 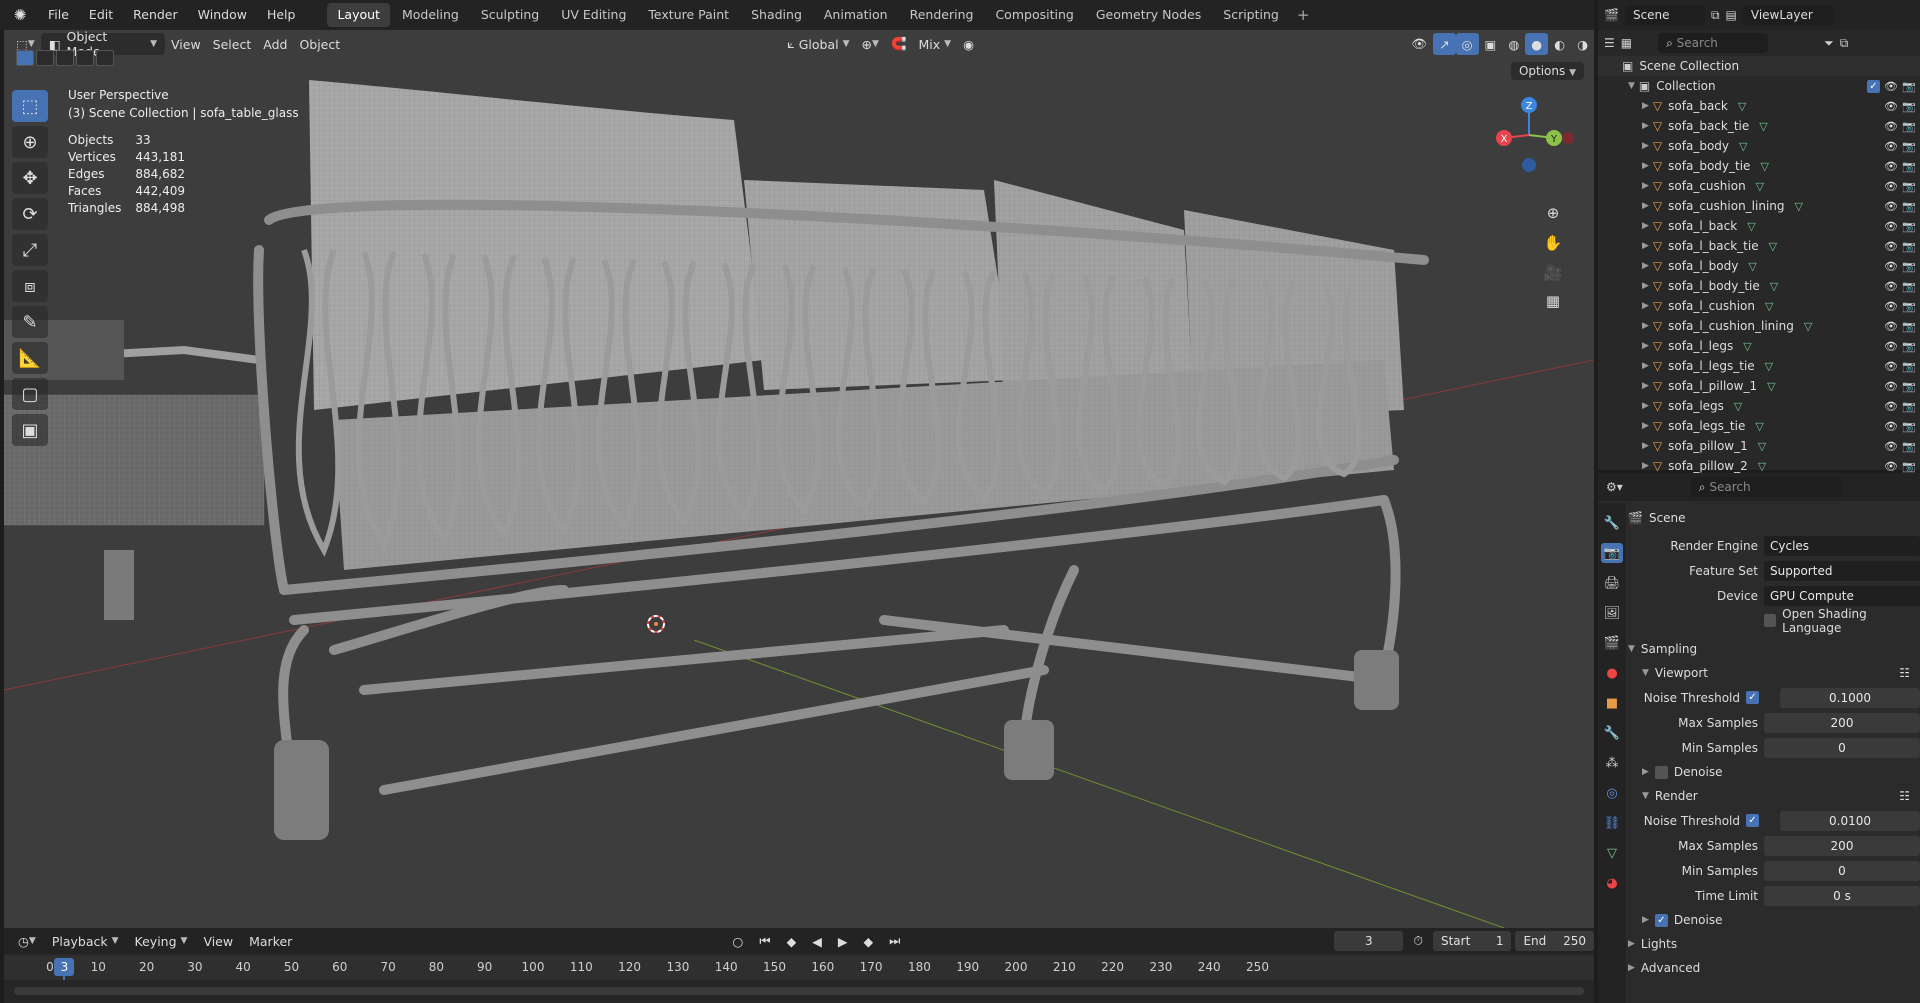 What do you see at coordinates (1759, 86) in the screenshot?
I see `collection-row: ▼ ▣ Collection ✓ 👁 📷` at bounding box center [1759, 86].